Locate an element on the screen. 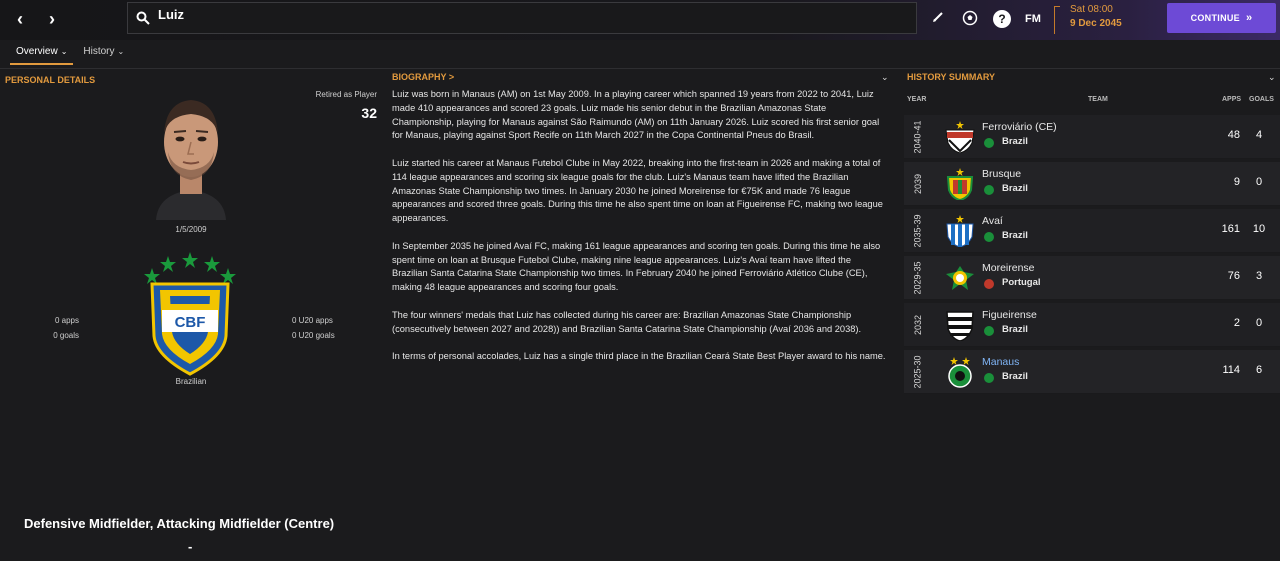  crest-text: CBF is located at coordinates (190, 322).